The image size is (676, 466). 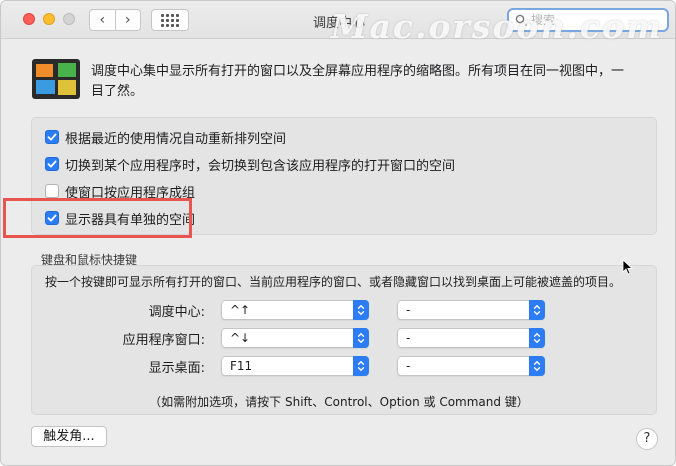 What do you see at coordinates (628, 267) in the screenshot?
I see `mouse-pointer-icon` at bounding box center [628, 267].